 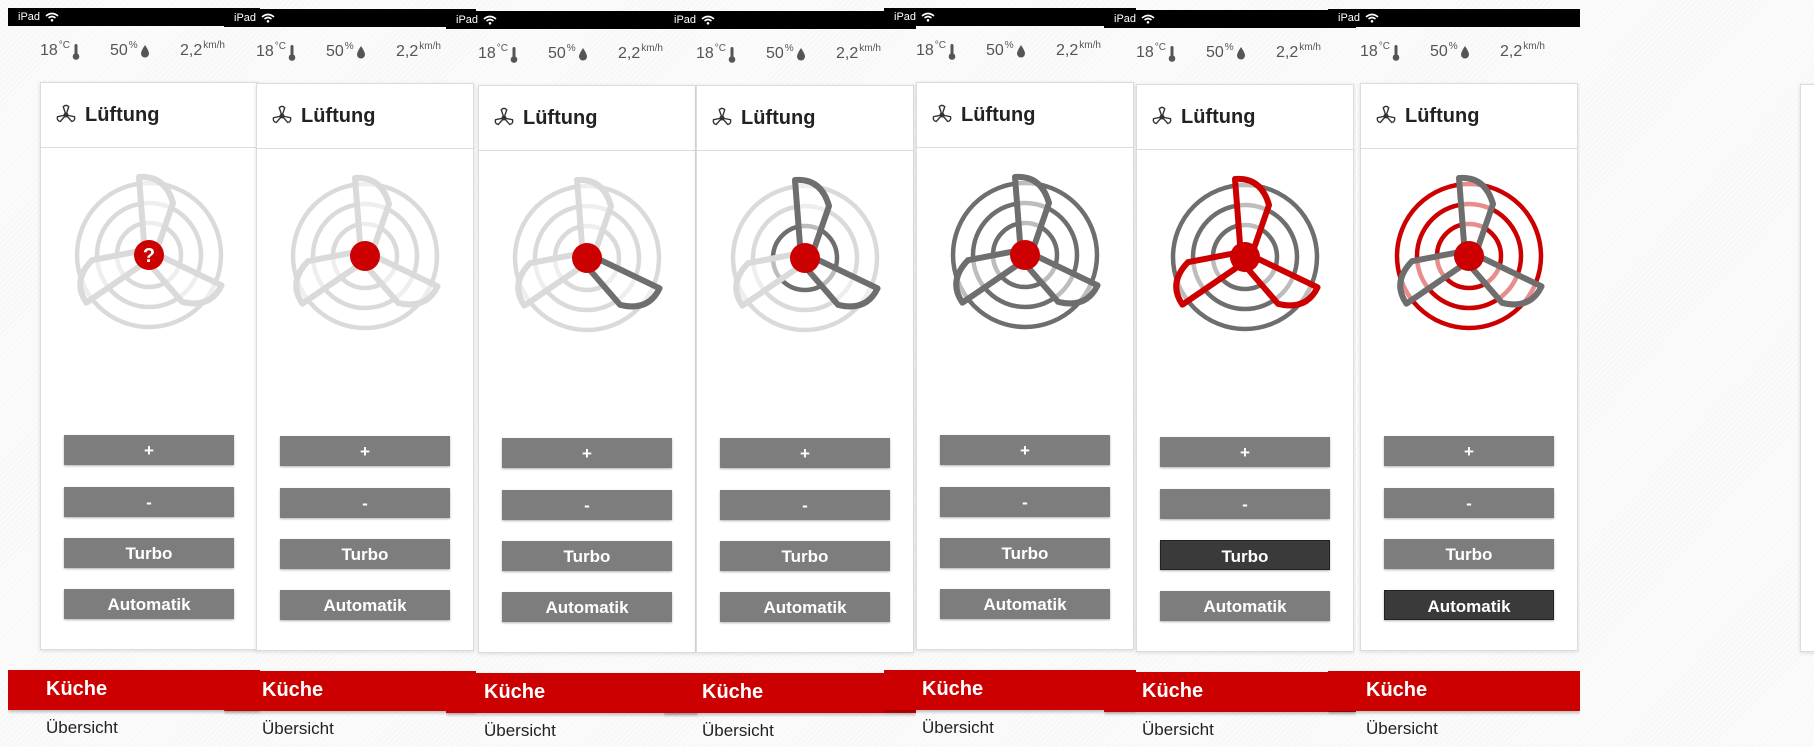 I want to click on next-panel-card-edge, so click(x=1807, y=368).